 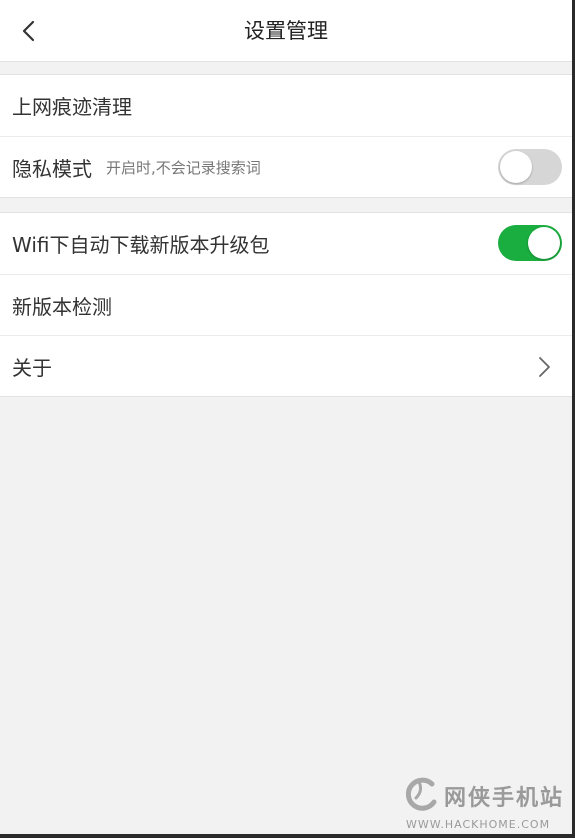 What do you see at coordinates (286, 243) in the screenshot?
I see `wifi-auto-download-row: Wifi下自动下载新版本升级包` at bounding box center [286, 243].